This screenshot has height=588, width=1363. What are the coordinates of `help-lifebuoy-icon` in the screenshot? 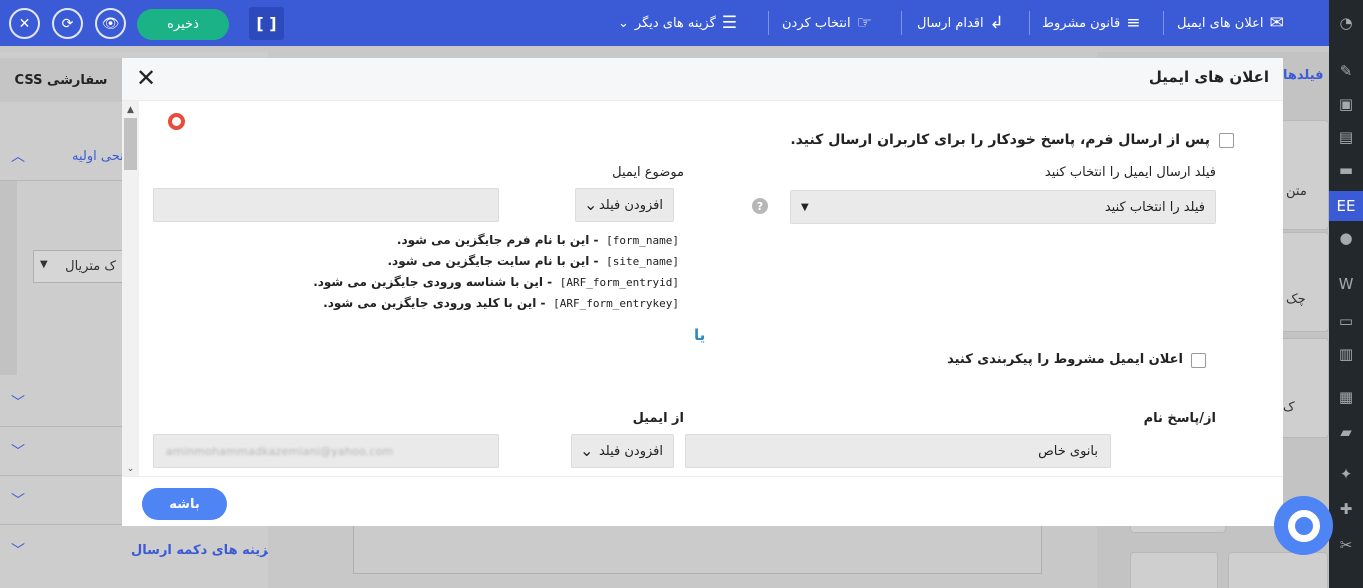 It's located at (176, 121).